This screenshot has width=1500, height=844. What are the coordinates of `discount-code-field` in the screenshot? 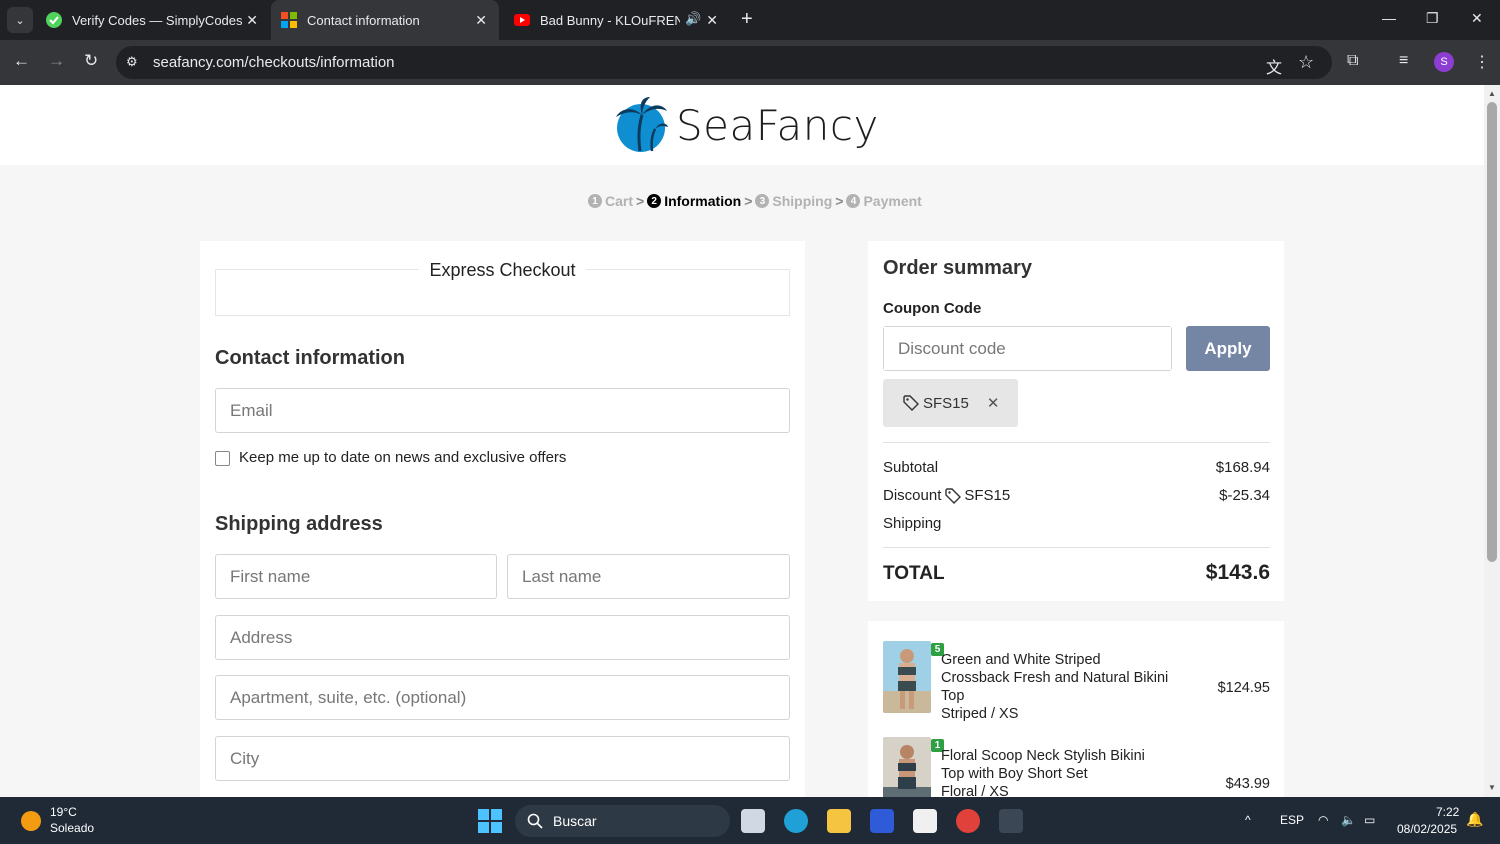 It's located at (1027, 348).